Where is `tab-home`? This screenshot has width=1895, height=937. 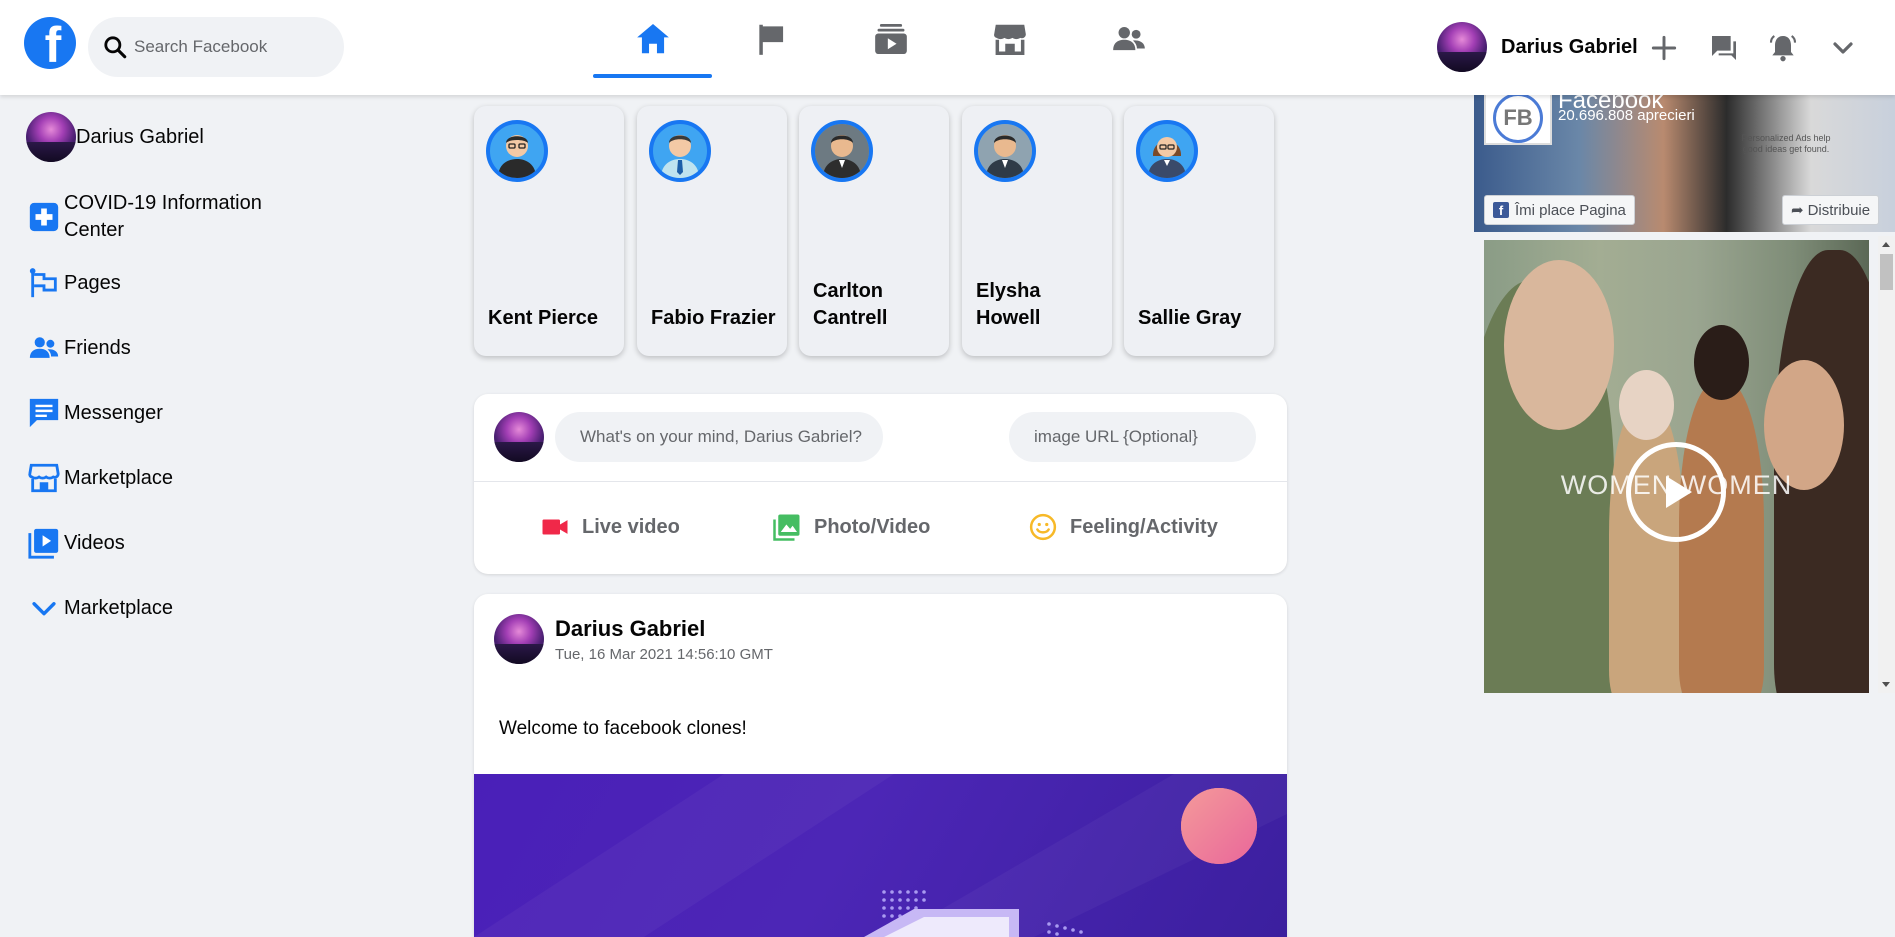 tab-home is located at coordinates (652, 39).